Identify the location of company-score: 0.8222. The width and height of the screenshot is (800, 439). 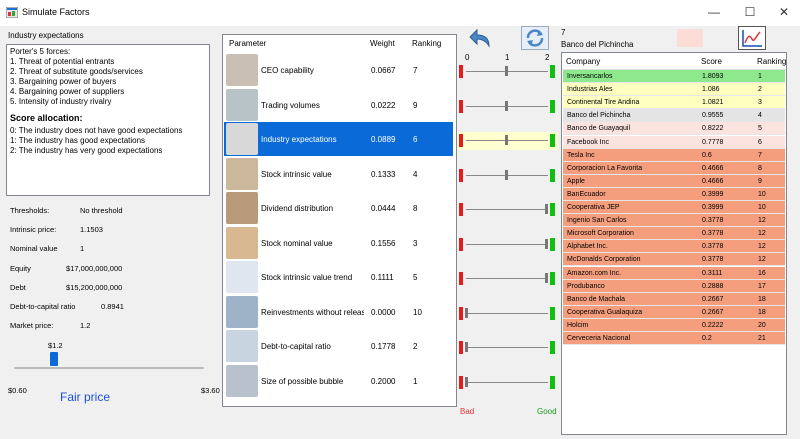
(713, 129).